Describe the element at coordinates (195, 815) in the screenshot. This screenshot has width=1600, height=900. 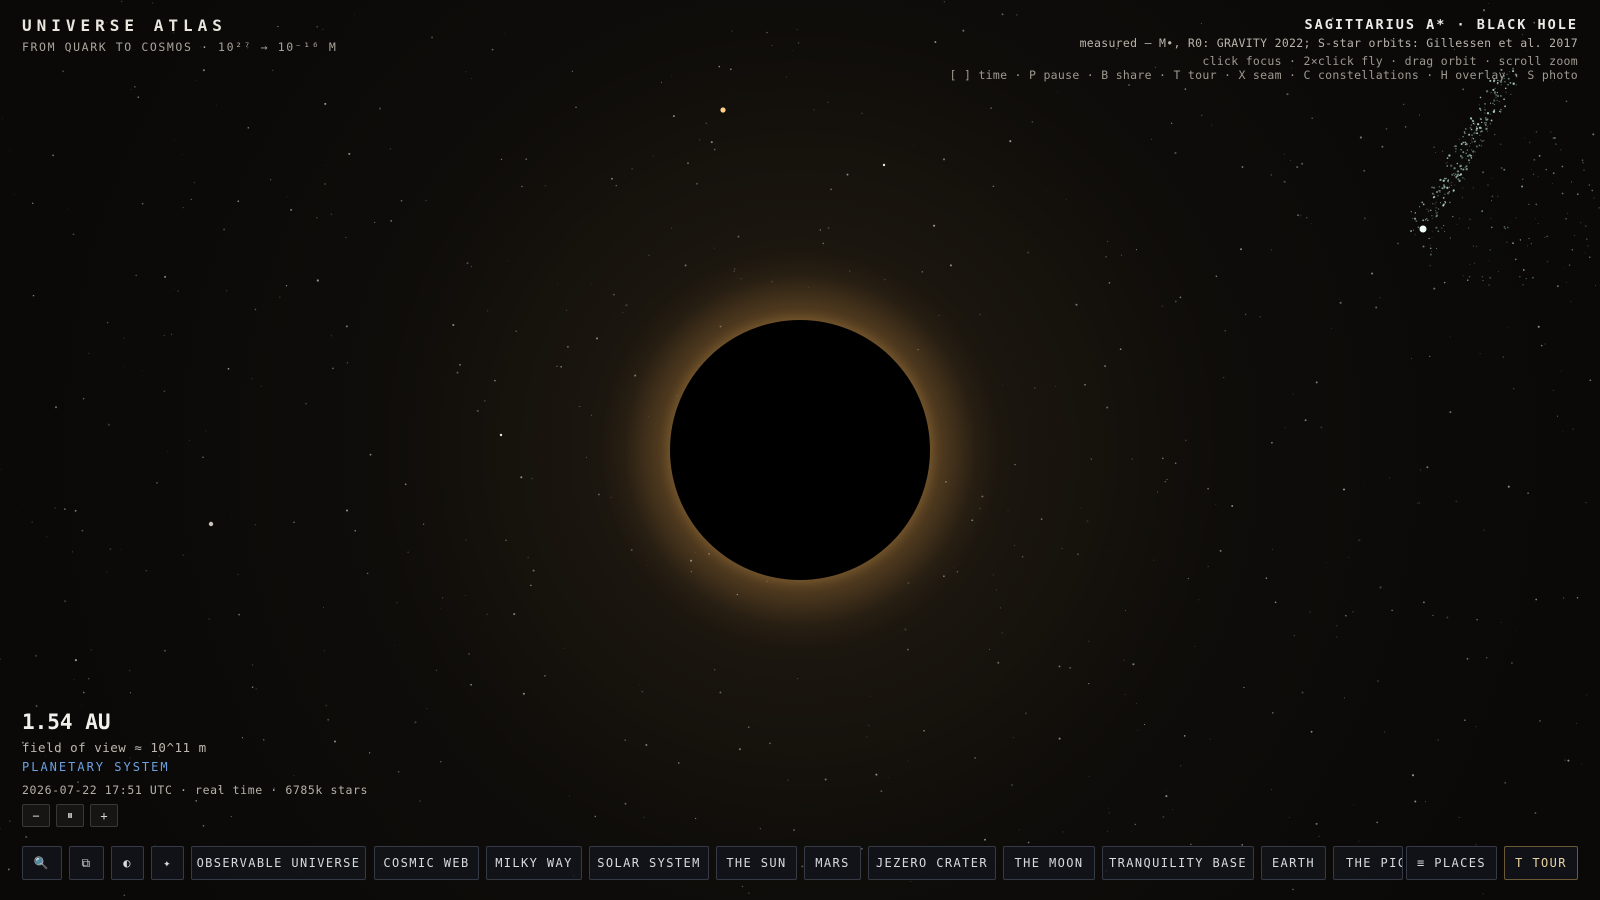
I see `time-controls: − ⏸ +` at that location.